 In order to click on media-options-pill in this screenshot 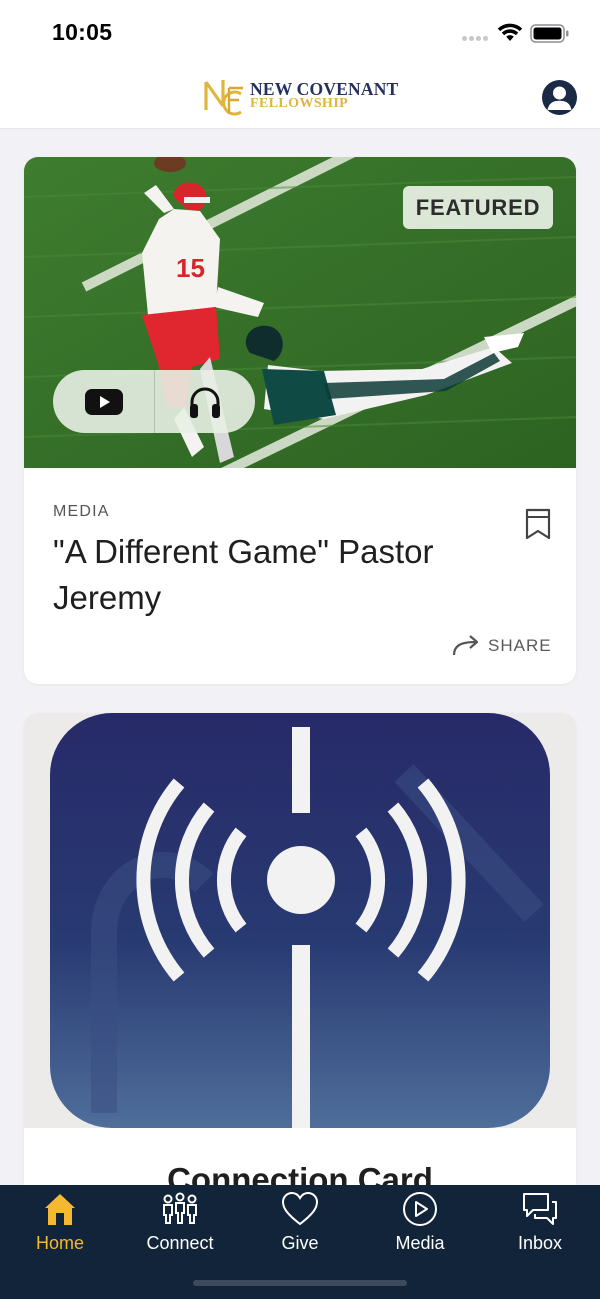, I will do `click(154, 401)`.